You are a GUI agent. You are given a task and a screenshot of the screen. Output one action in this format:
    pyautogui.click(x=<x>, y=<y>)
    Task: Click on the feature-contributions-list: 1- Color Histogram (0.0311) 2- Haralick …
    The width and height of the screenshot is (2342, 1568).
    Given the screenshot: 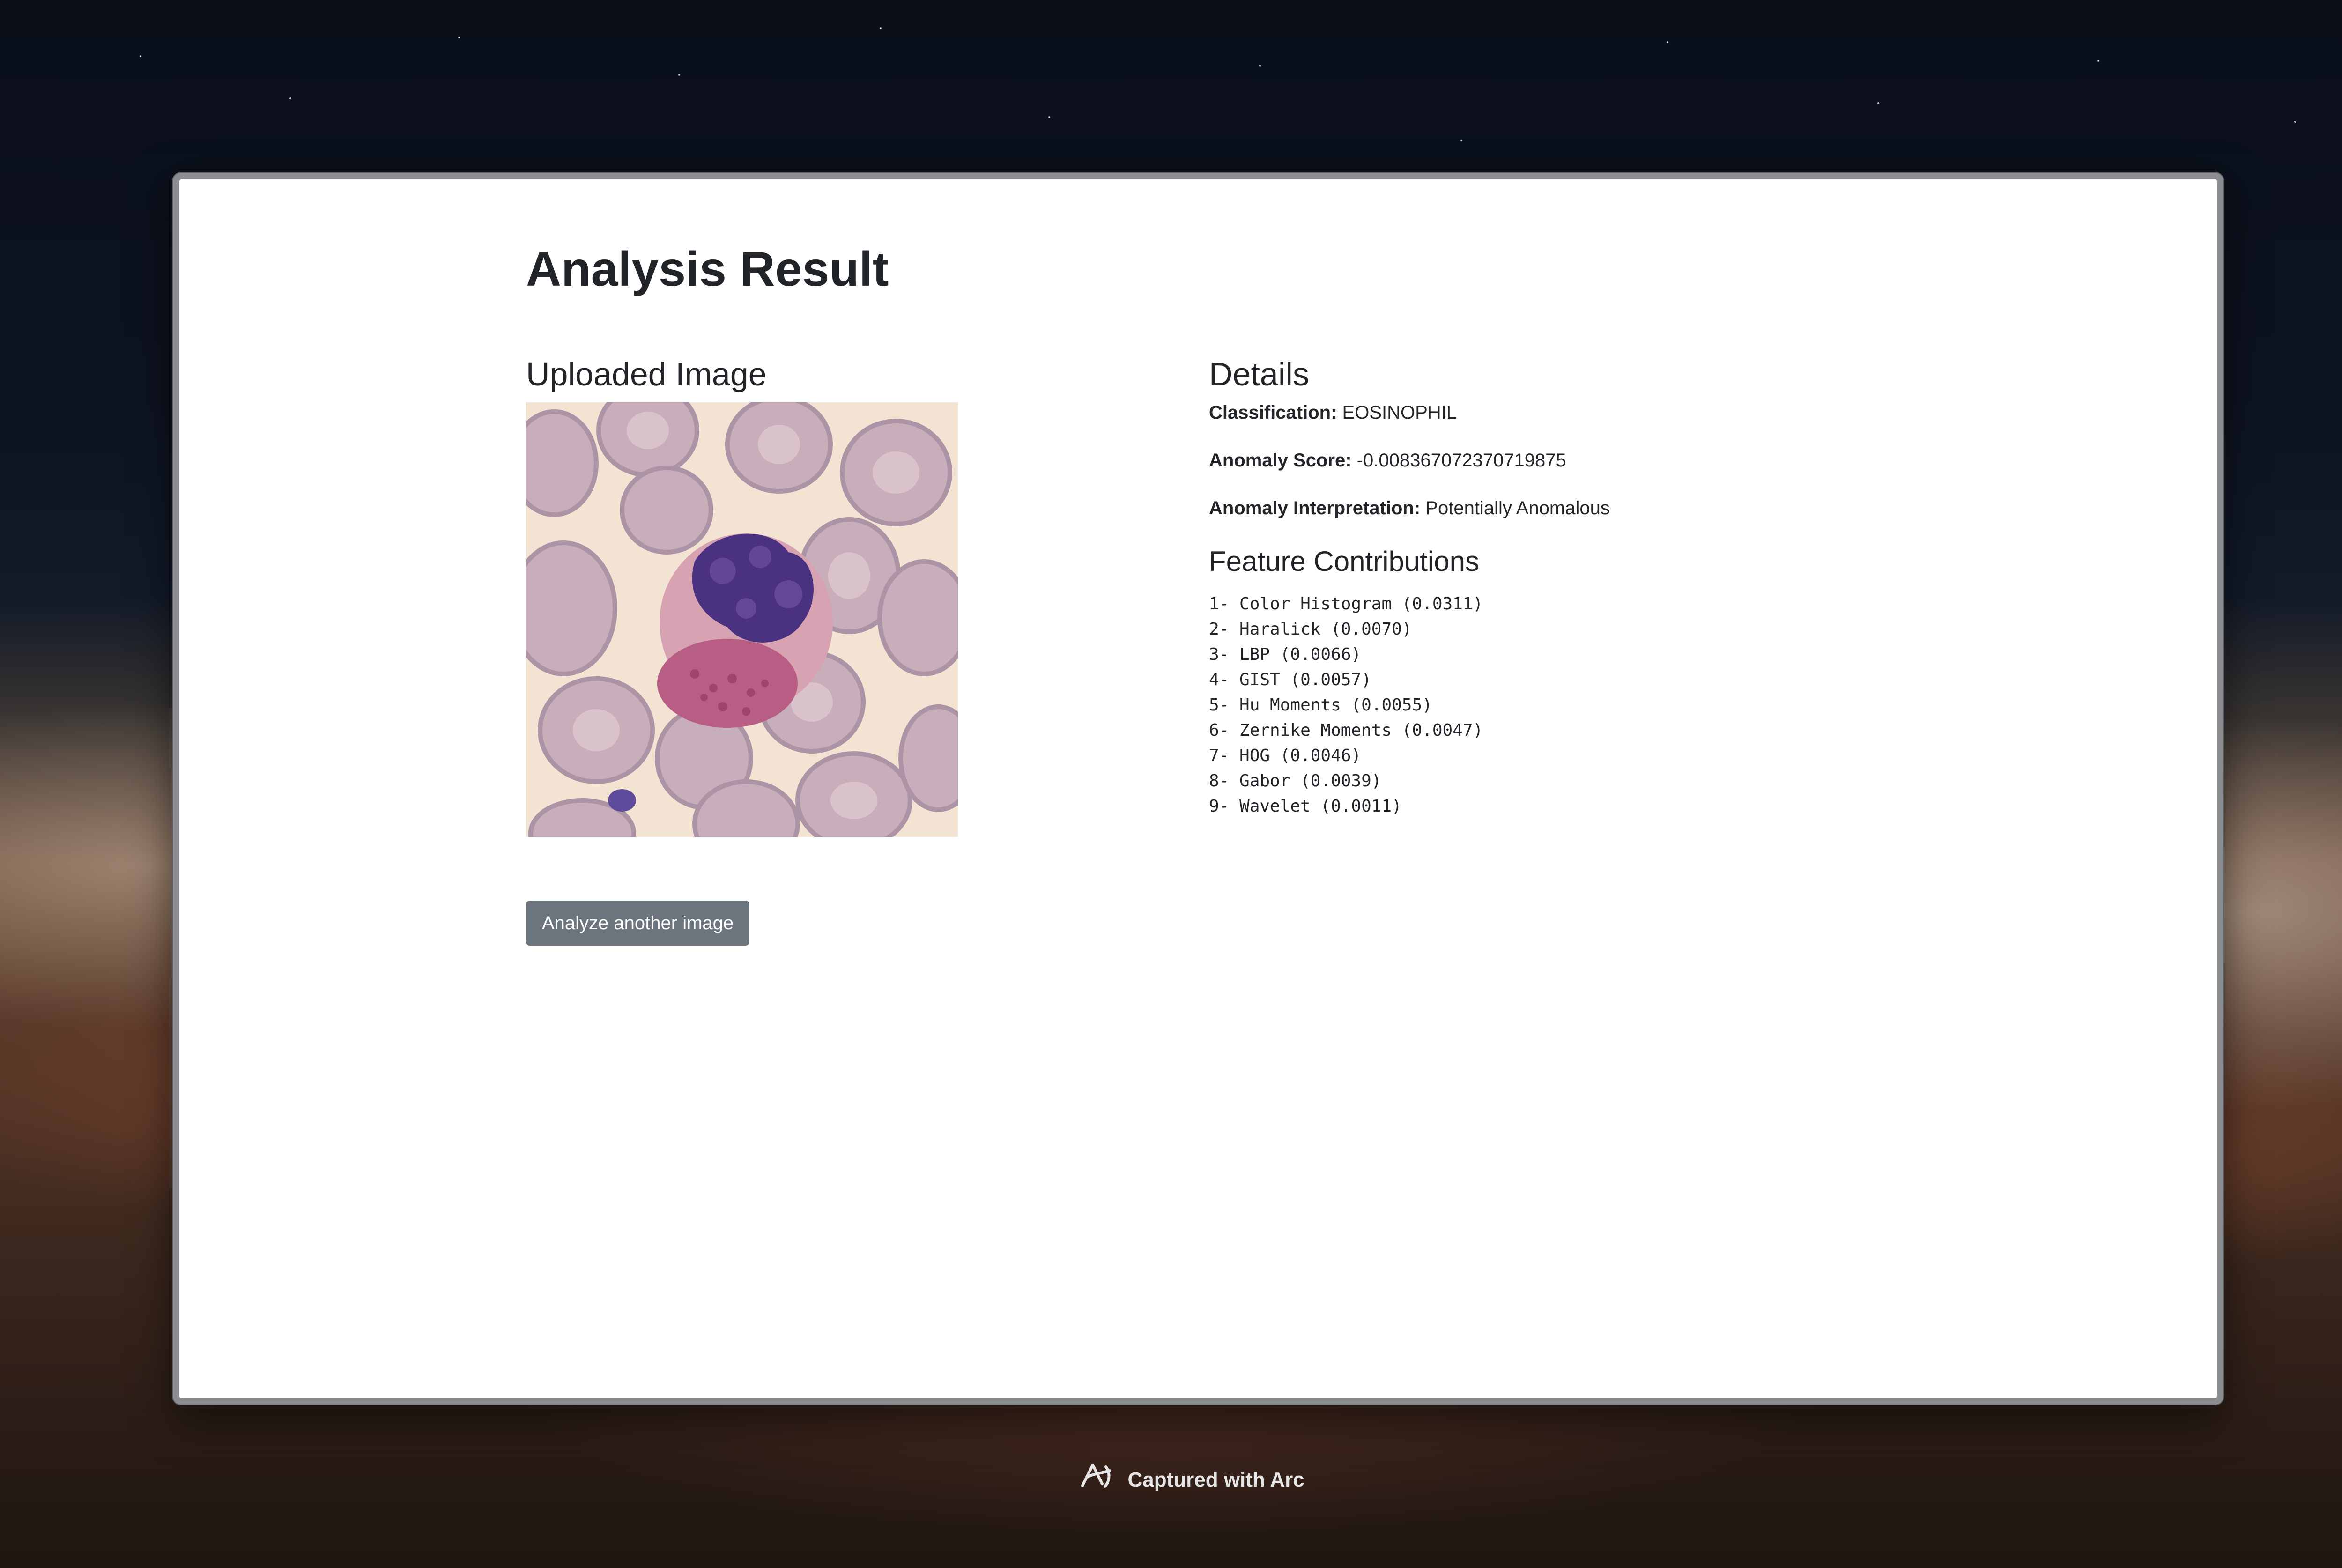 What is the action you would take?
    pyautogui.click(x=1346, y=705)
    